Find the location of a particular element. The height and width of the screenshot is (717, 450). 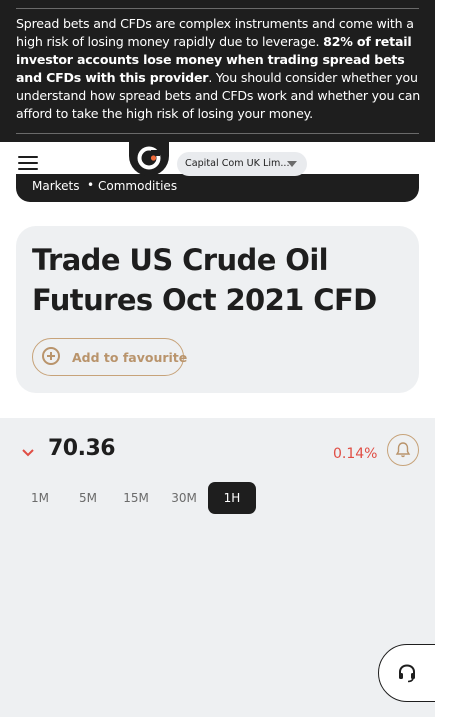

page-title: Trade US Crude Oil Futures Oct 2021 CFD is located at coordinates (204, 280).